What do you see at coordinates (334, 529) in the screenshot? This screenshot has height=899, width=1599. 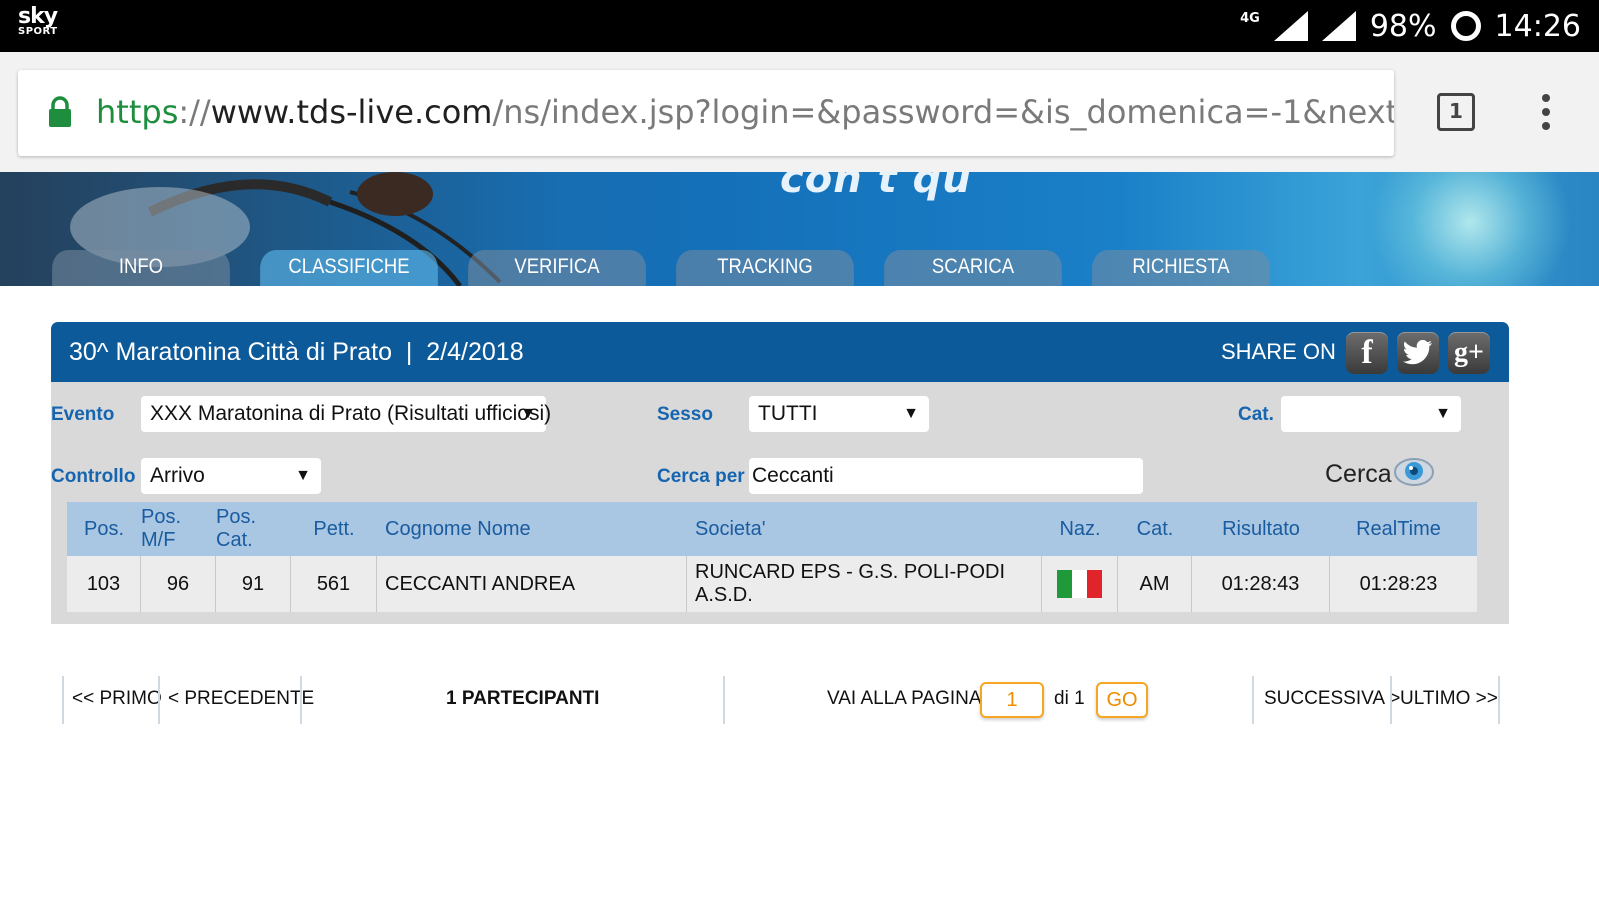 I see `header-pett: Pett.` at bounding box center [334, 529].